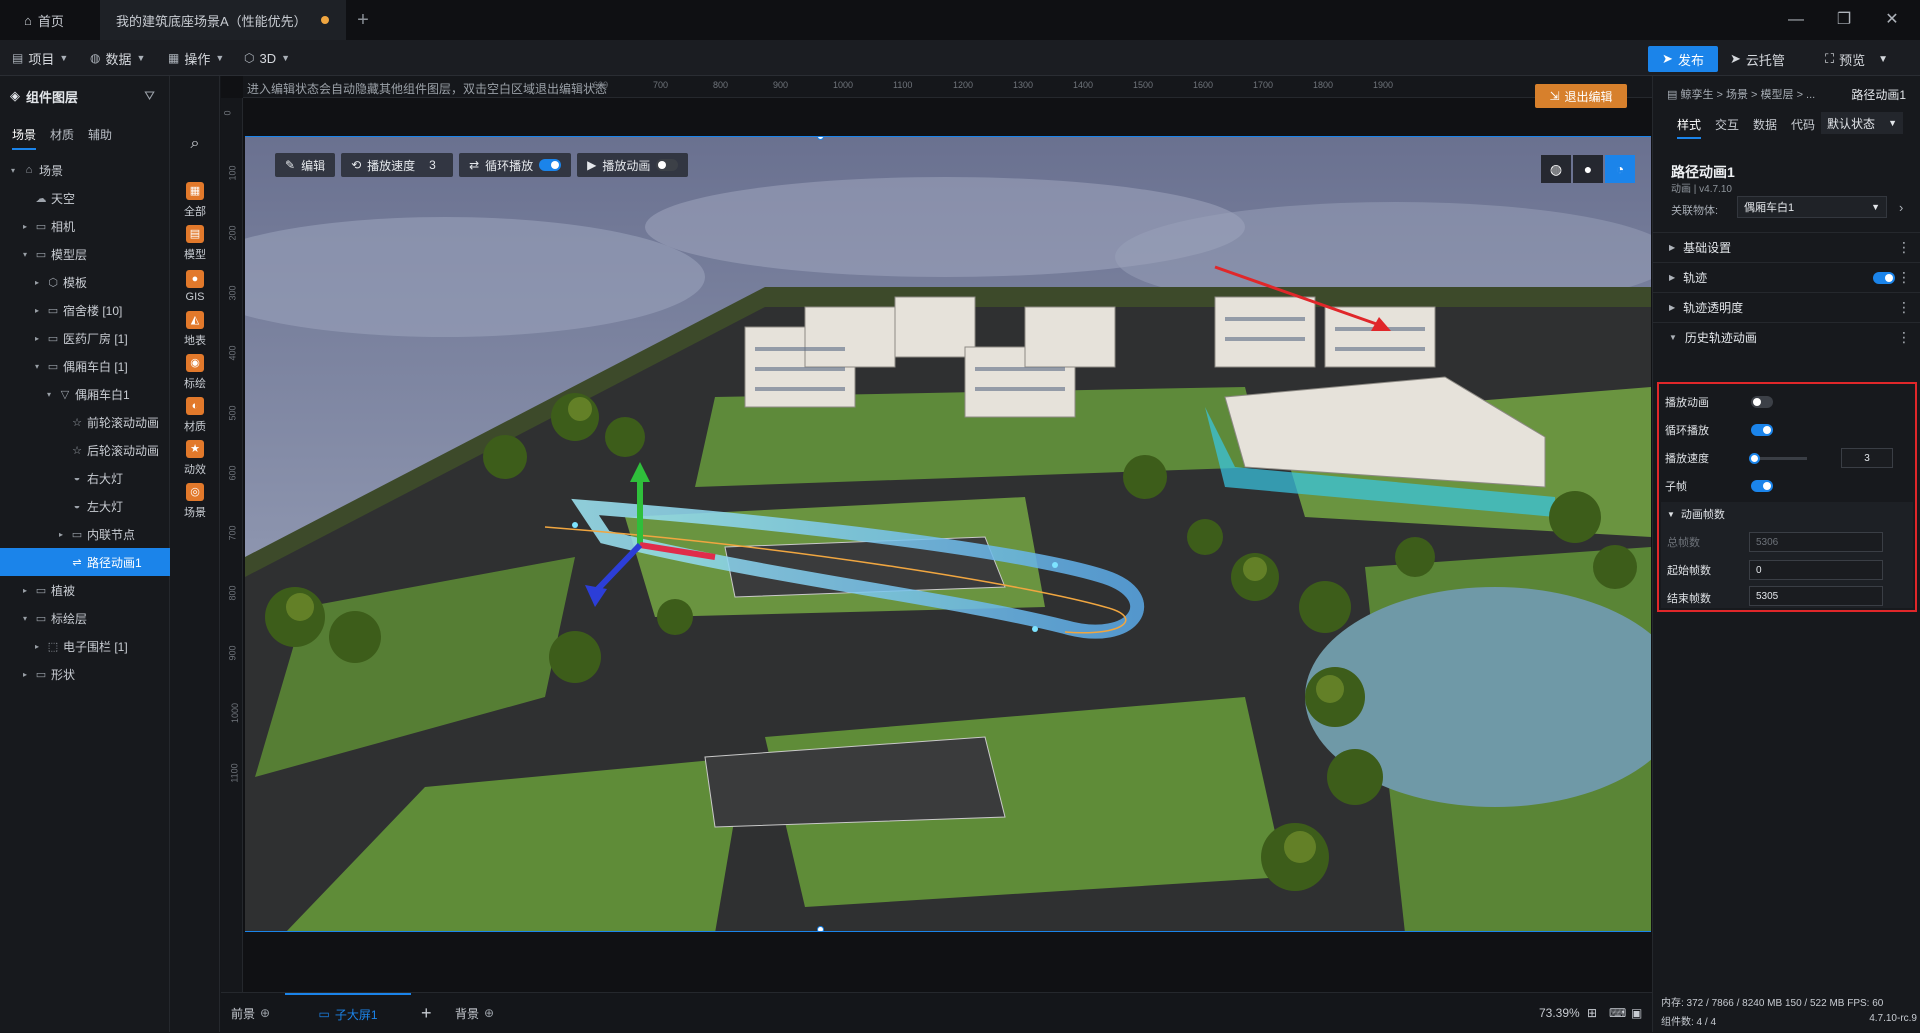  I want to click on tree-item: ▸ ⬡ 模板, so click(85, 282).